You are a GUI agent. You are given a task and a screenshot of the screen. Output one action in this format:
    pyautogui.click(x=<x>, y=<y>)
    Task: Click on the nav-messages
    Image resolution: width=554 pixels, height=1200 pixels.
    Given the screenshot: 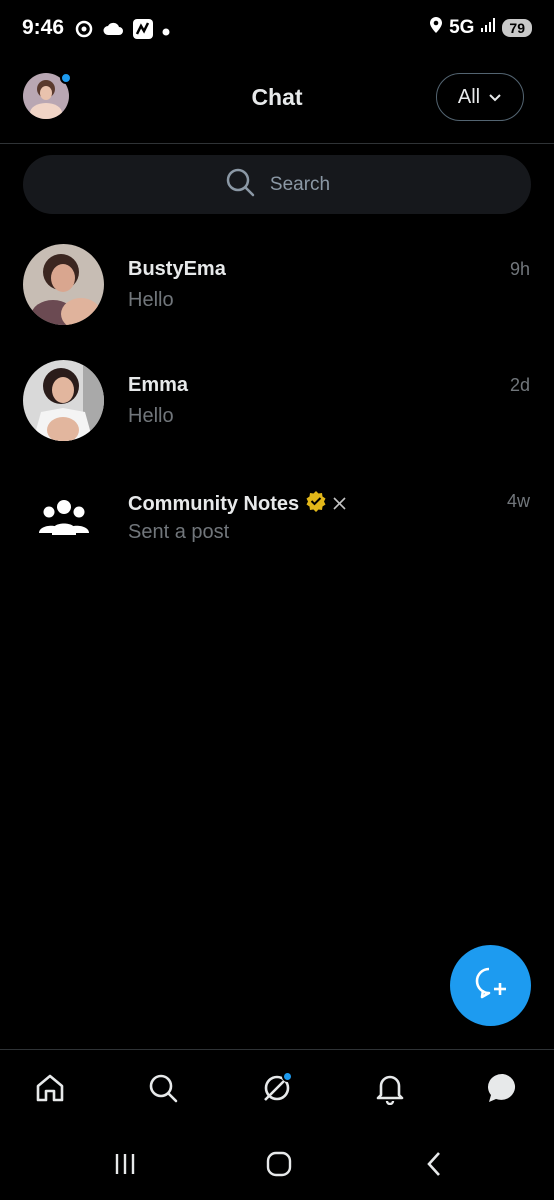 What is the action you would take?
    pyautogui.click(x=503, y=1090)
    